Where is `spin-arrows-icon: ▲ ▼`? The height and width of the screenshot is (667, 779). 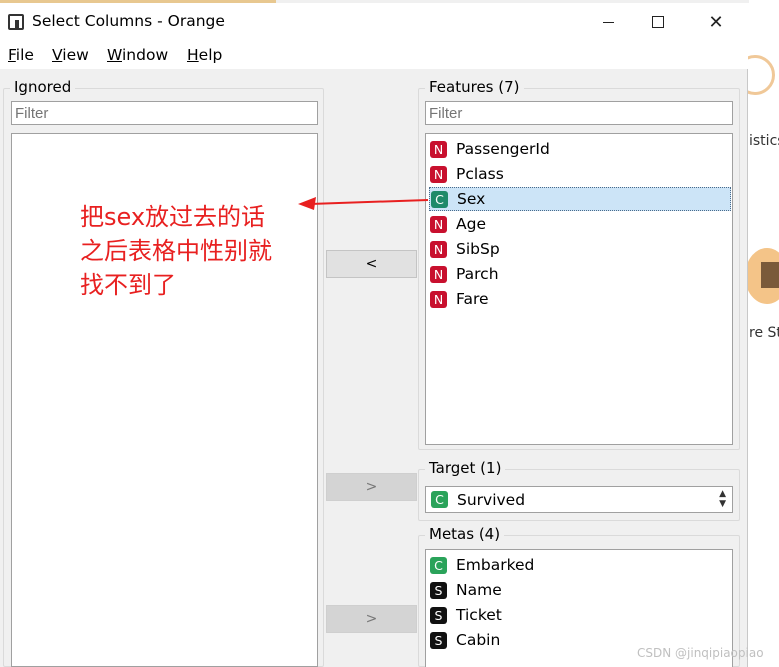
spin-arrows-icon: ▲ ▼ is located at coordinates (722, 499).